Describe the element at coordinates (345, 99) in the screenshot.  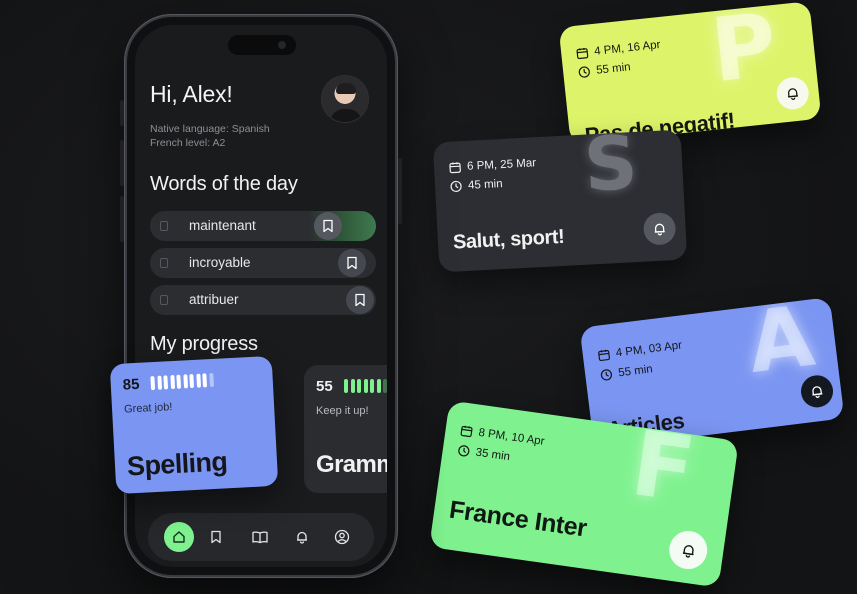
I see `avatar` at that location.